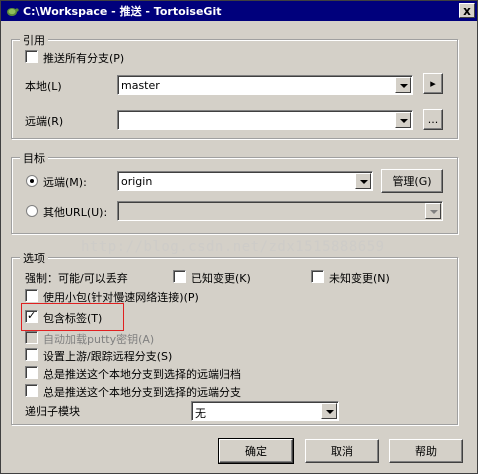  I want to click on pick-branch-button: ▸, so click(433, 83).